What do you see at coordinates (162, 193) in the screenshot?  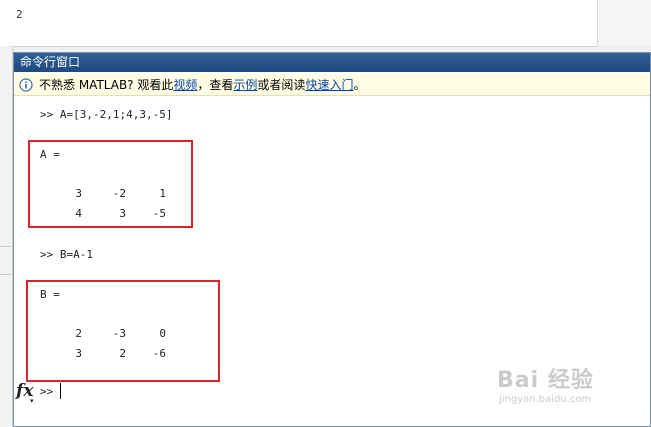 I see `matrix-a-cell: 1` at bounding box center [162, 193].